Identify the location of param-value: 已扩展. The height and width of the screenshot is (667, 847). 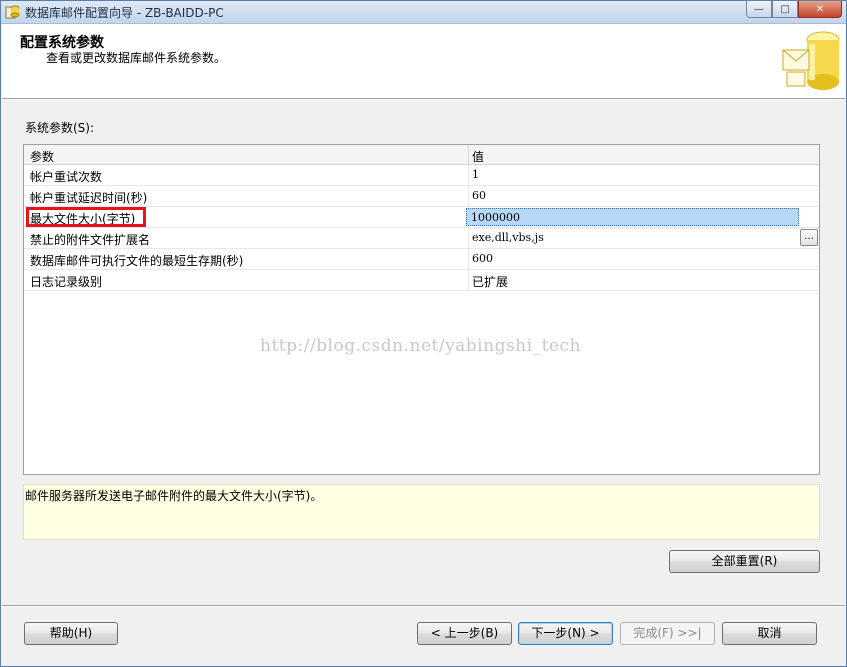
(490, 281).